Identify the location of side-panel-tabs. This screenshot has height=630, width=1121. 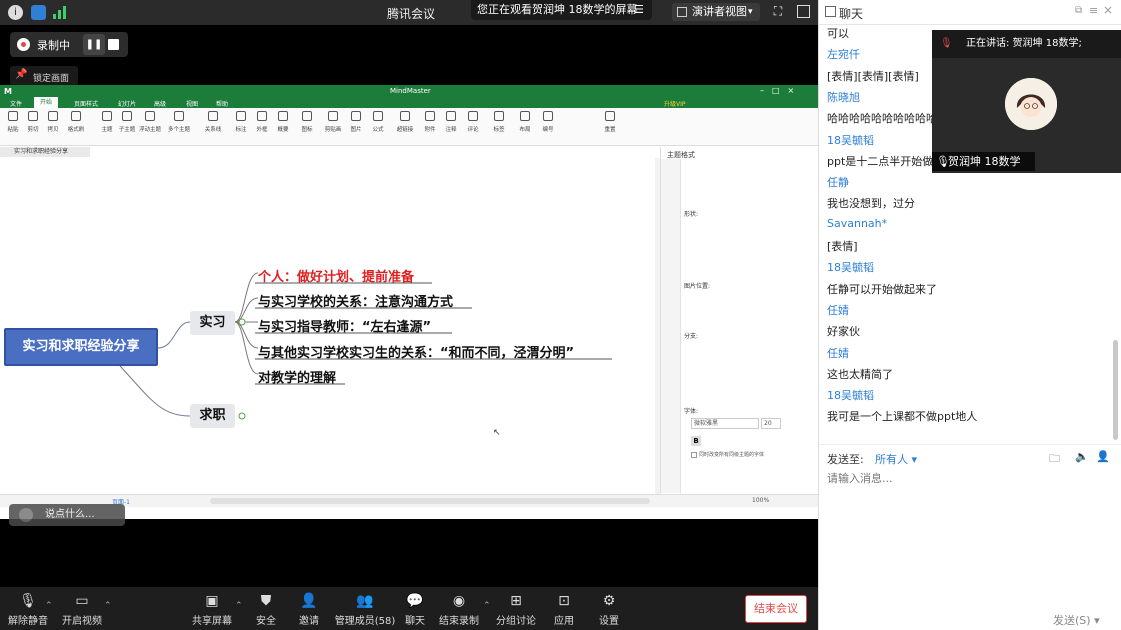
(671, 326).